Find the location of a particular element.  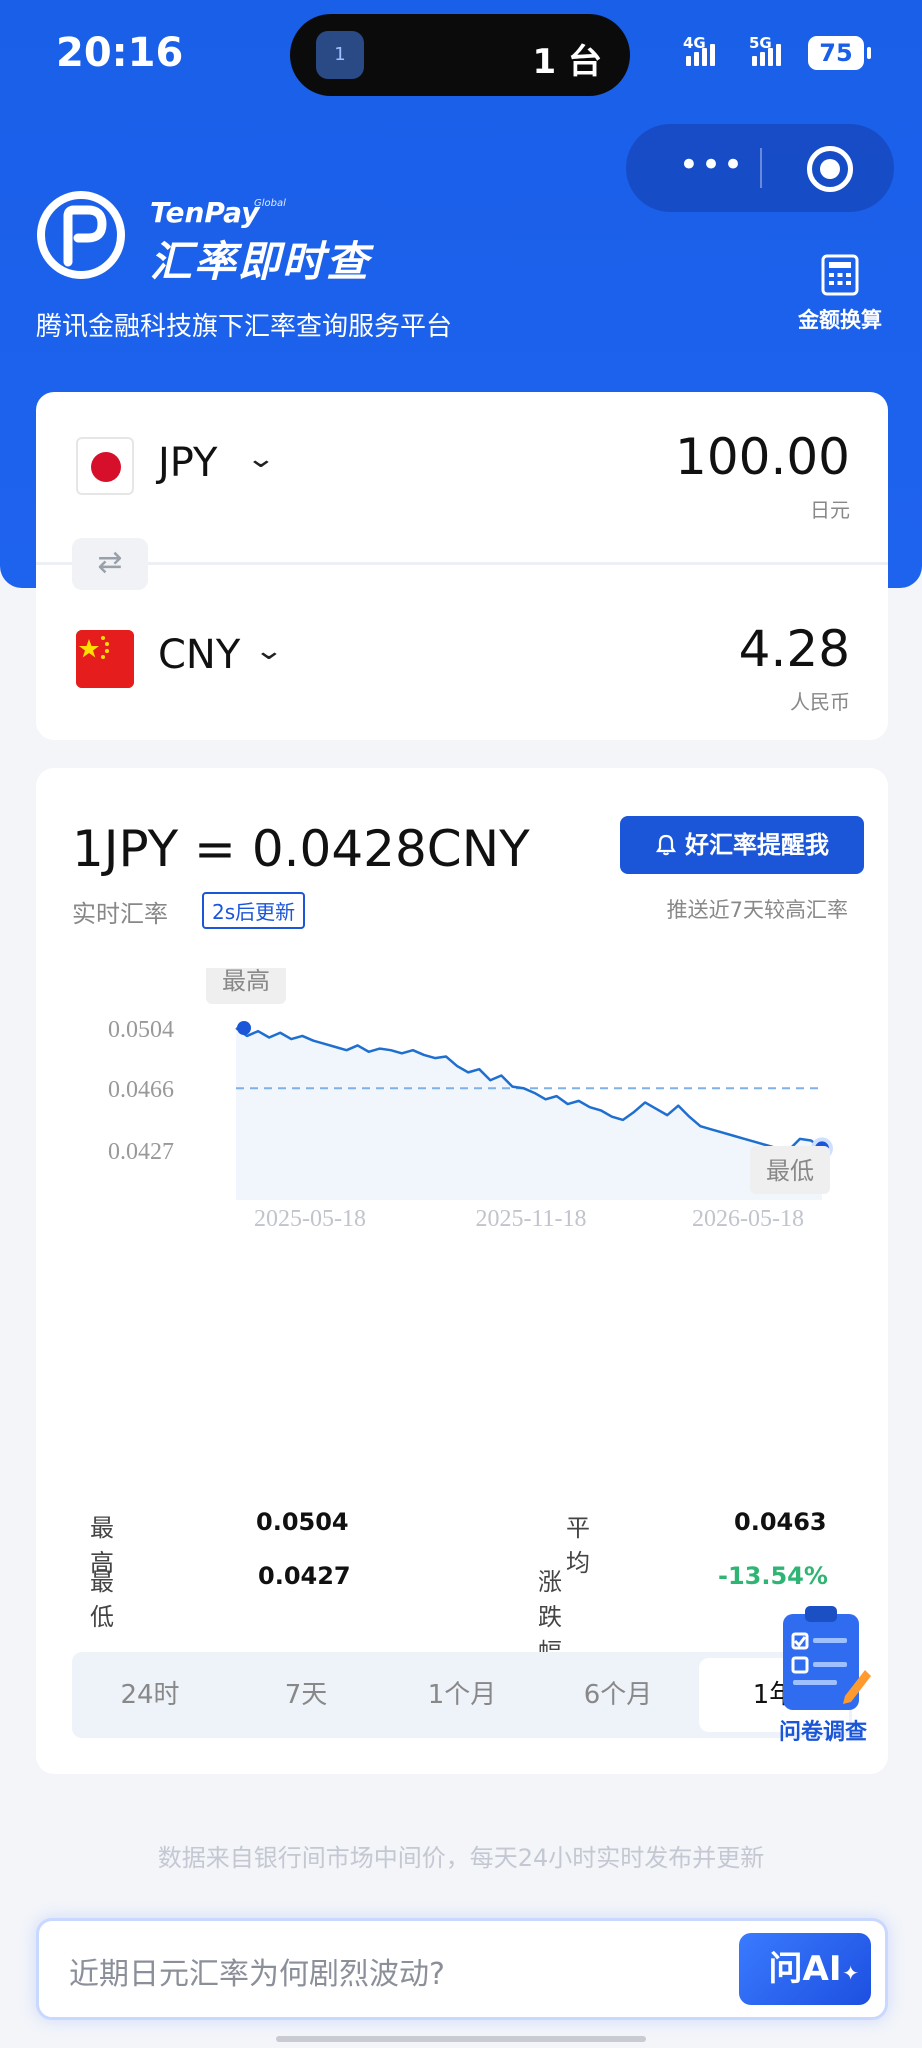

push-hint: 推送近7天较高汇率 is located at coordinates (757, 910).